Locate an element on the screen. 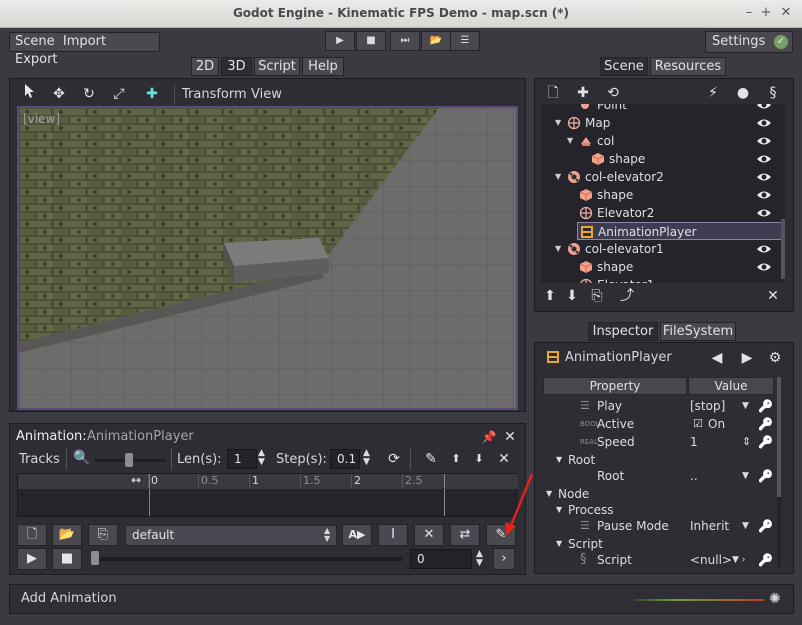 This screenshot has height=625, width=802. animation-timeline: ↔ 0 0.5 1 1.5 2 2.5 is located at coordinates (267, 495).